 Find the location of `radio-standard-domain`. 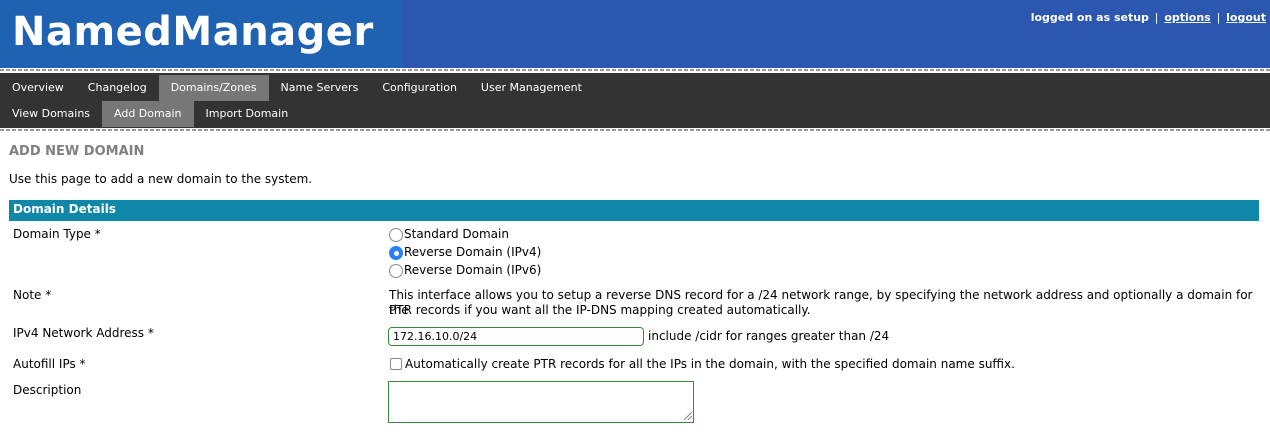

radio-standard-domain is located at coordinates (396, 235).